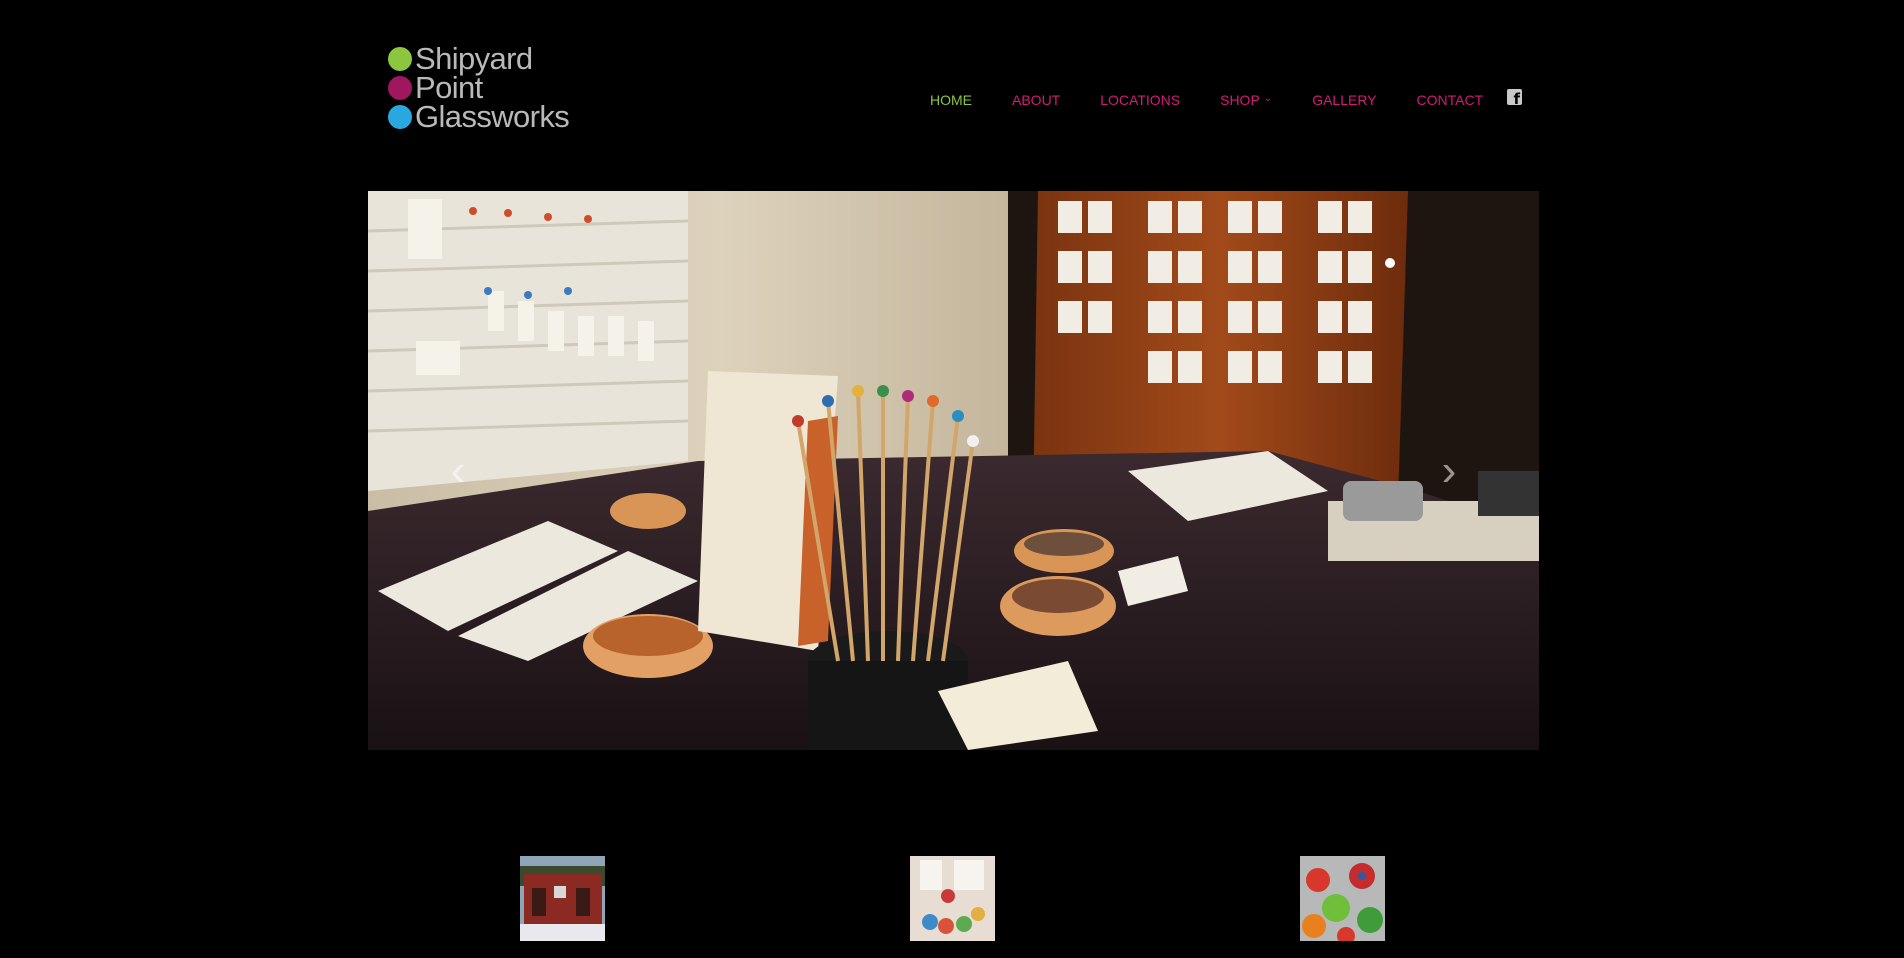 The height and width of the screenshot is (958, 1904). Describe the element at coordinates (1036, 100) in the screenshot. I see `nav-about: ABOUT` at that location.